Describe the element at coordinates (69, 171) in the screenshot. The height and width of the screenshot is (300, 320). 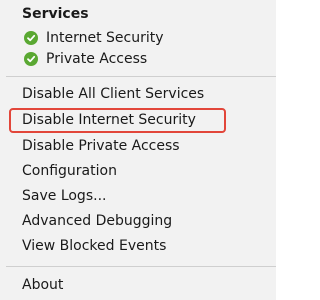
I see `menu-item-configuration: Configuration` at that location.